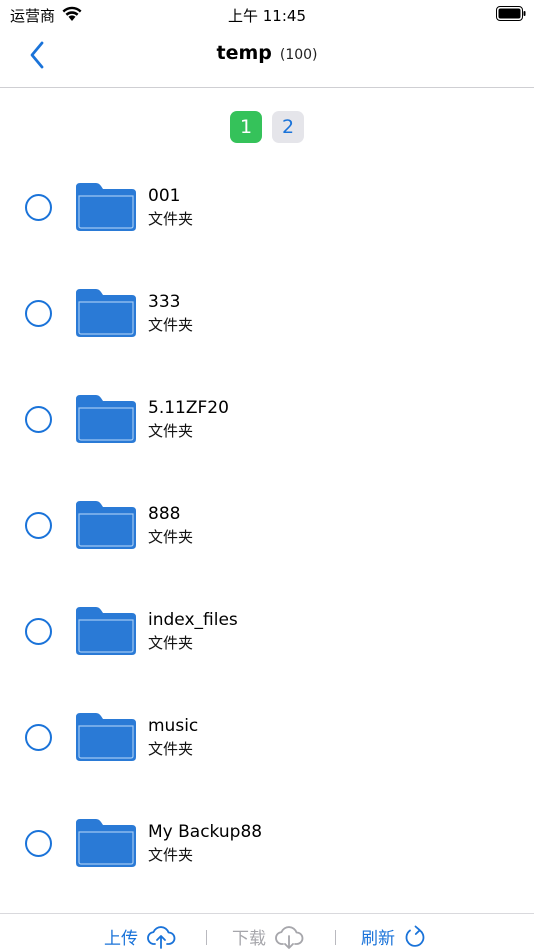 This screenshot has width=534, height=950. I want to click on status-bar: 运营商 上午 11:45, so click(267, 15).